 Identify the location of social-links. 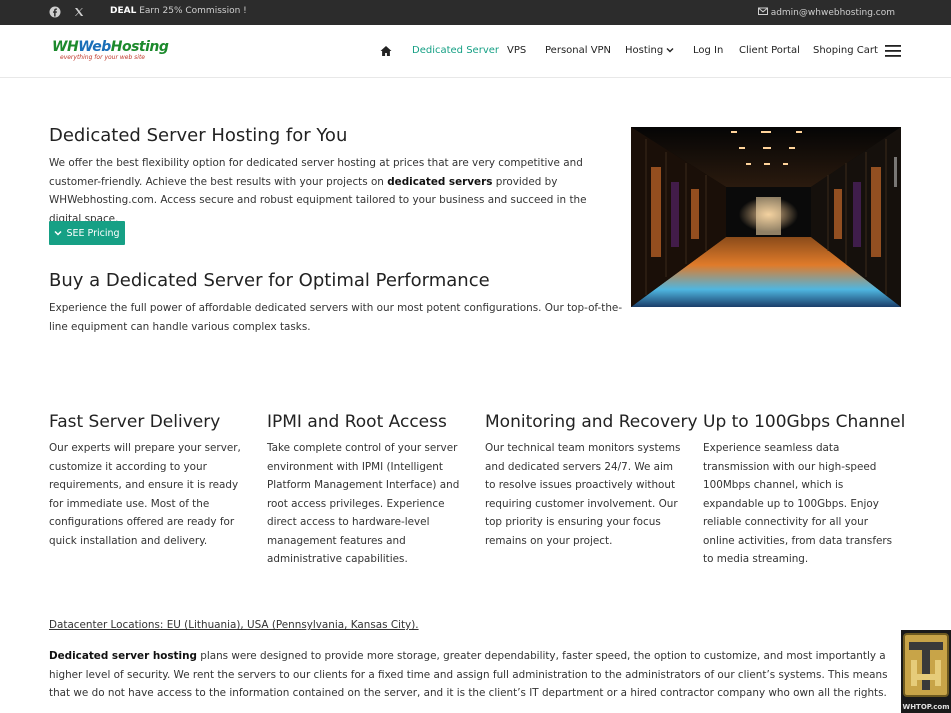
(67, 12).